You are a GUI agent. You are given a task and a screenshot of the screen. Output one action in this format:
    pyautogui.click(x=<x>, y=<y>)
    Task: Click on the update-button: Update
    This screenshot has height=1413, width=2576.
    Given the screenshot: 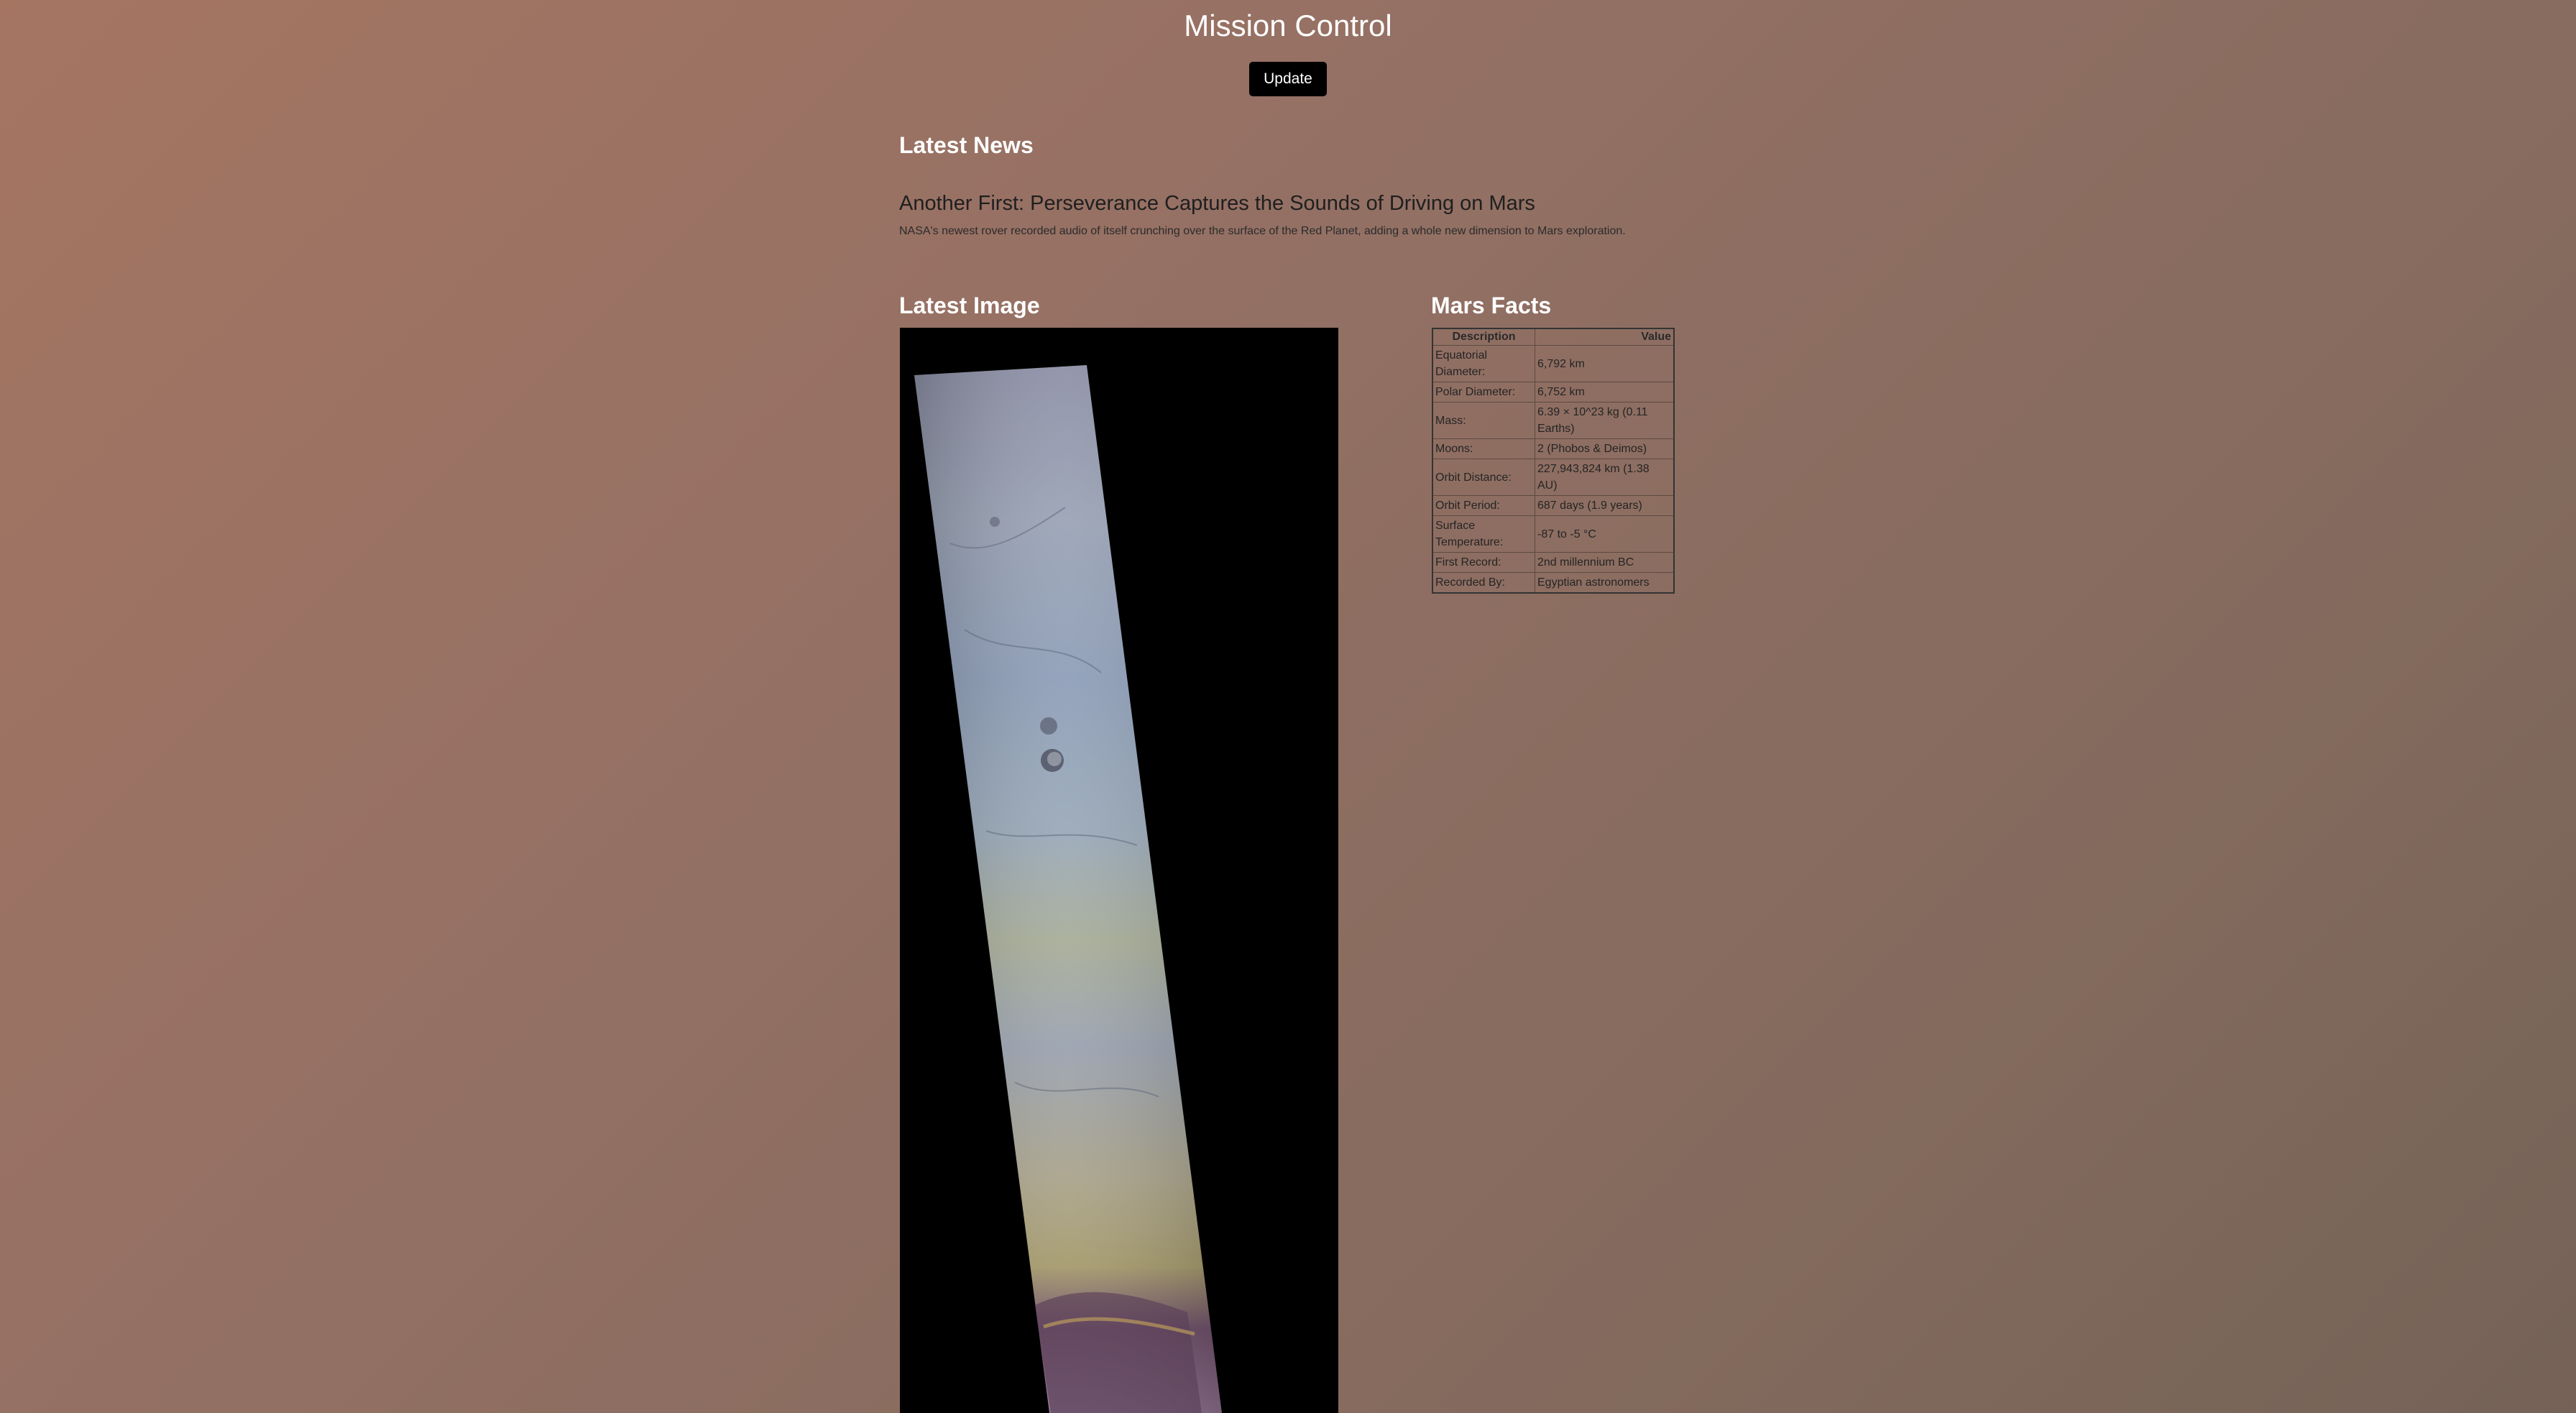 What is the action you would take?
    pyautogui.click(x=1288, y=79)
    